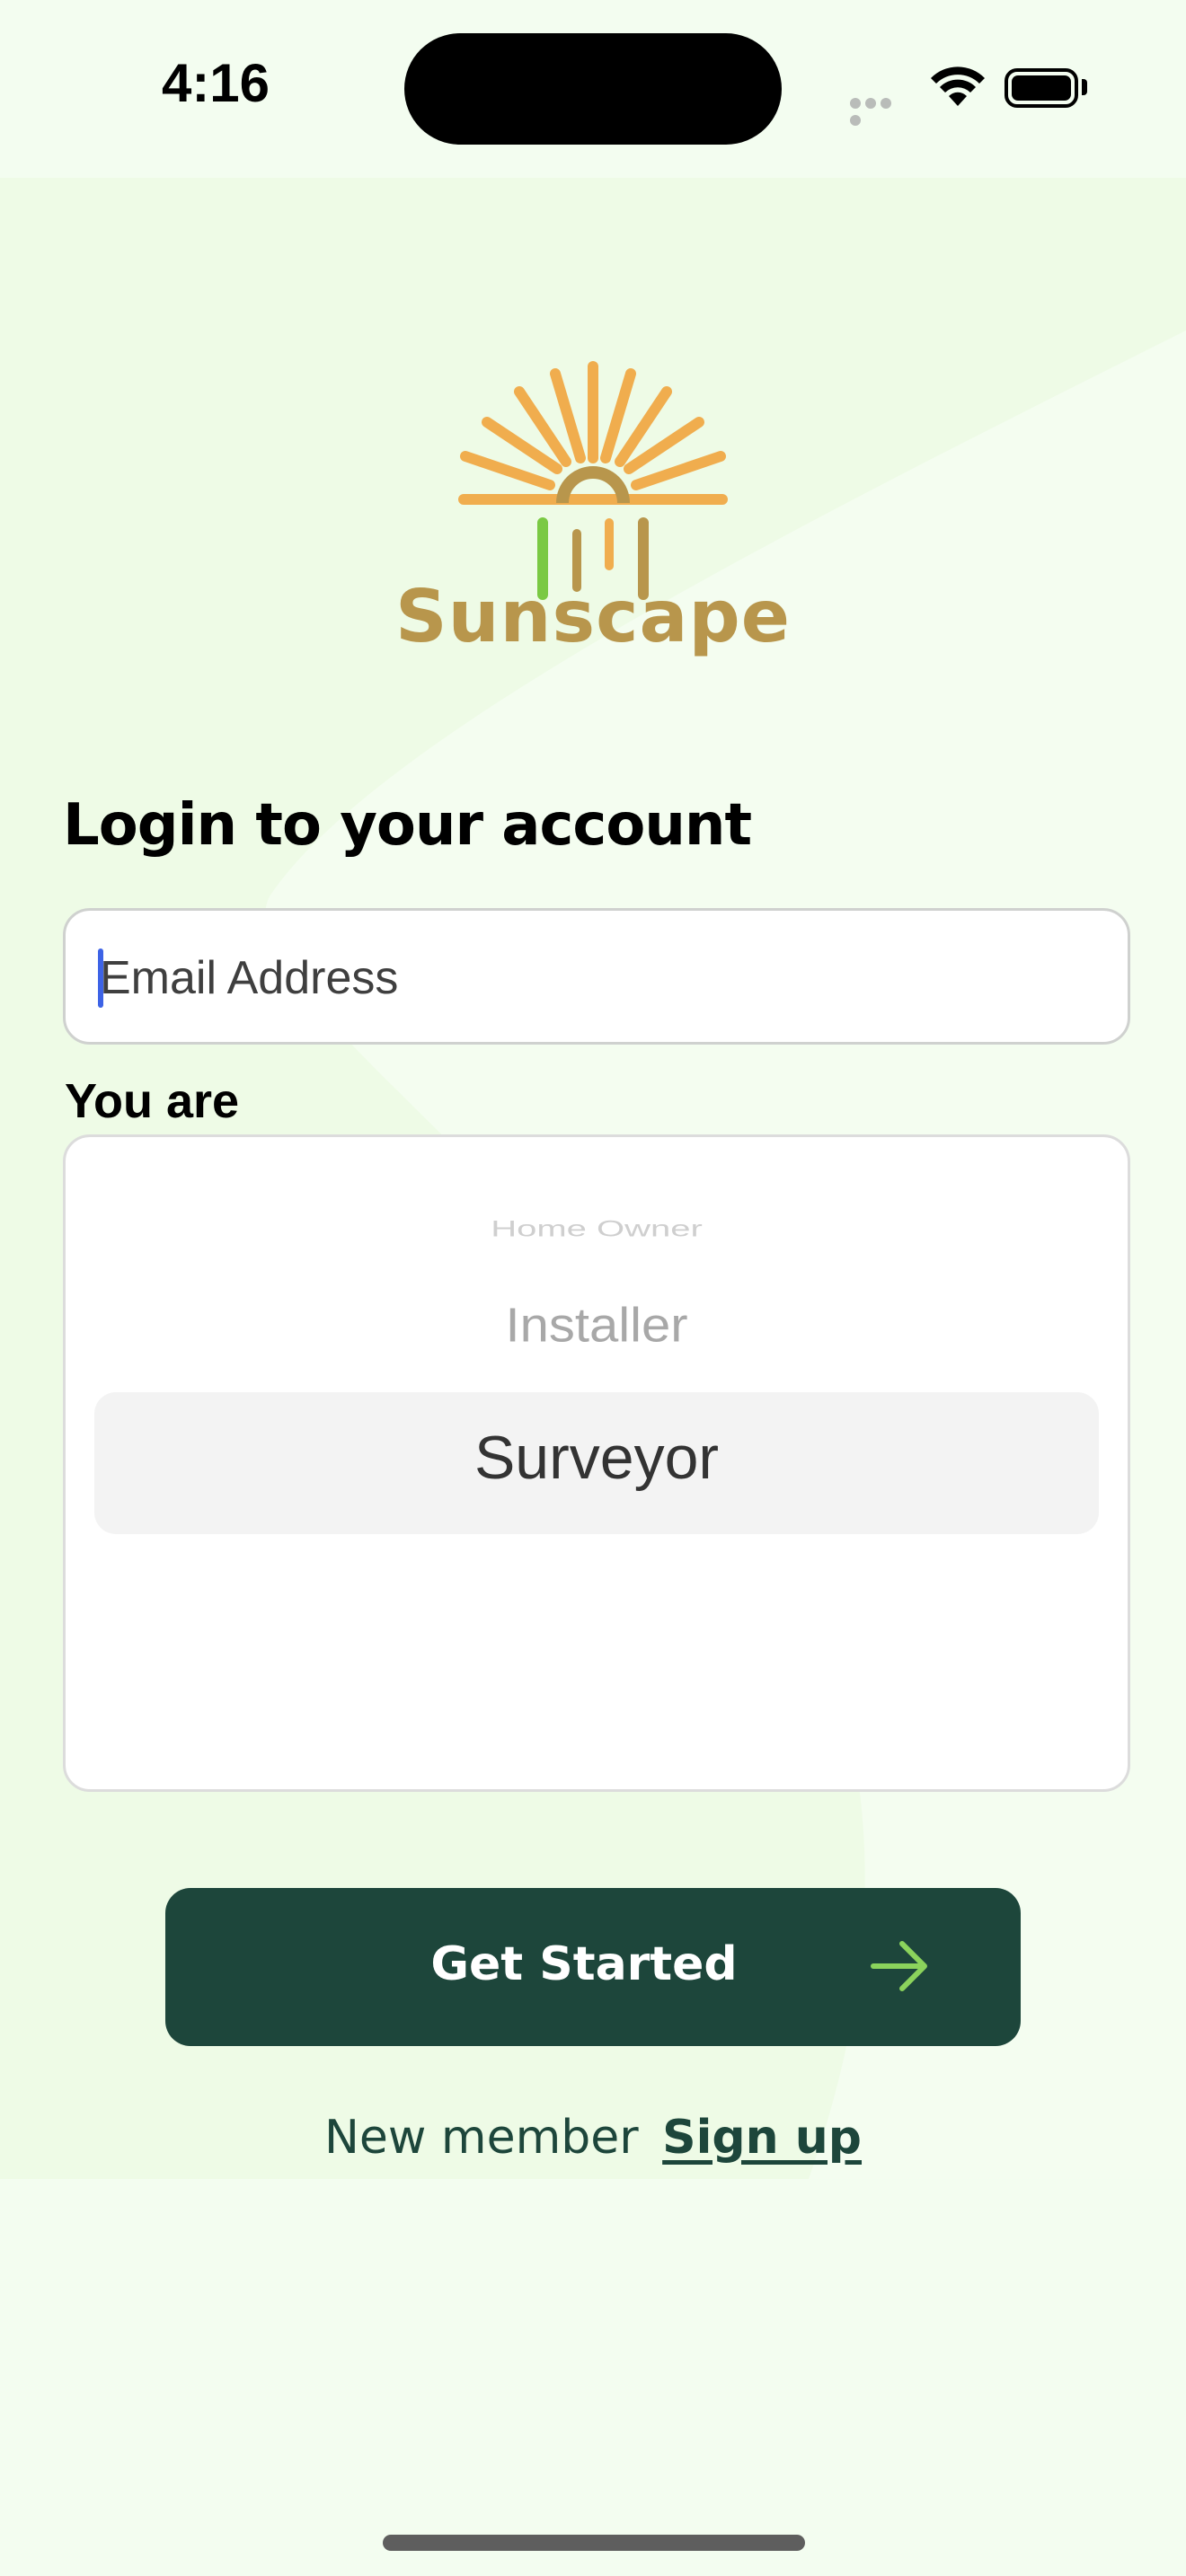 The height and width of the screenshot is (2576, 1186). I want to click on status-bar: 4:16, so click(593, 89).